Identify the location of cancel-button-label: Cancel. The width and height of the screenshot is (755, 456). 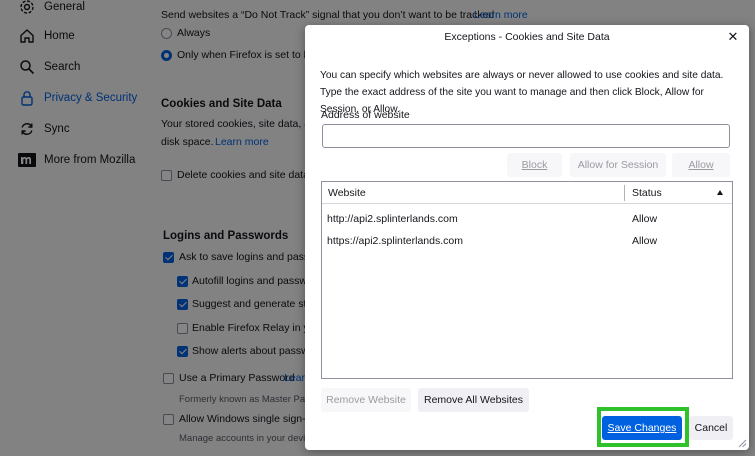
(711, 428).